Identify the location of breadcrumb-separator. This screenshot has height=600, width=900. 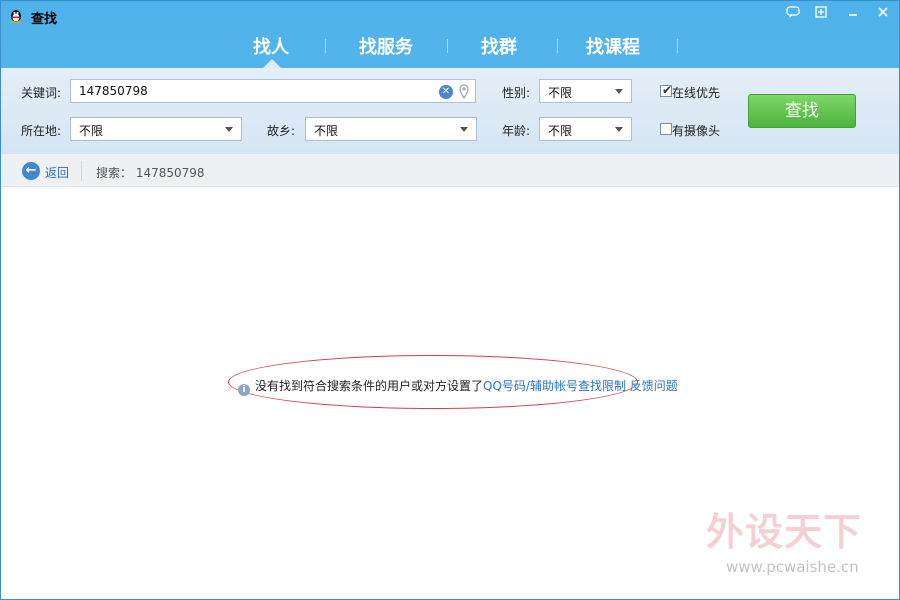
(81, 171).